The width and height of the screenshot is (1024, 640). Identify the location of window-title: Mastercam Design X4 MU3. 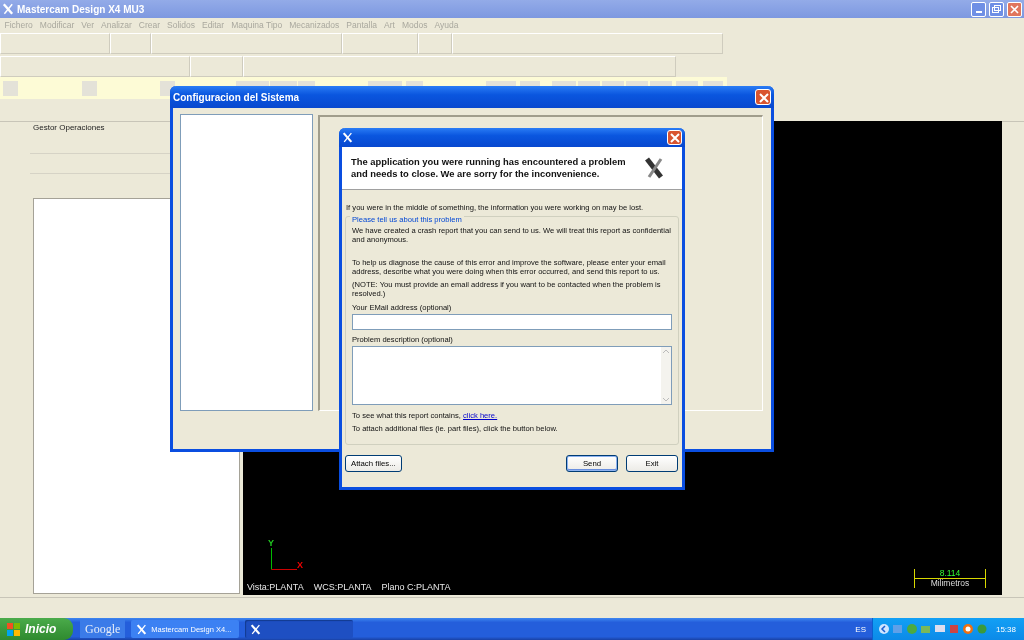
(81, 9).